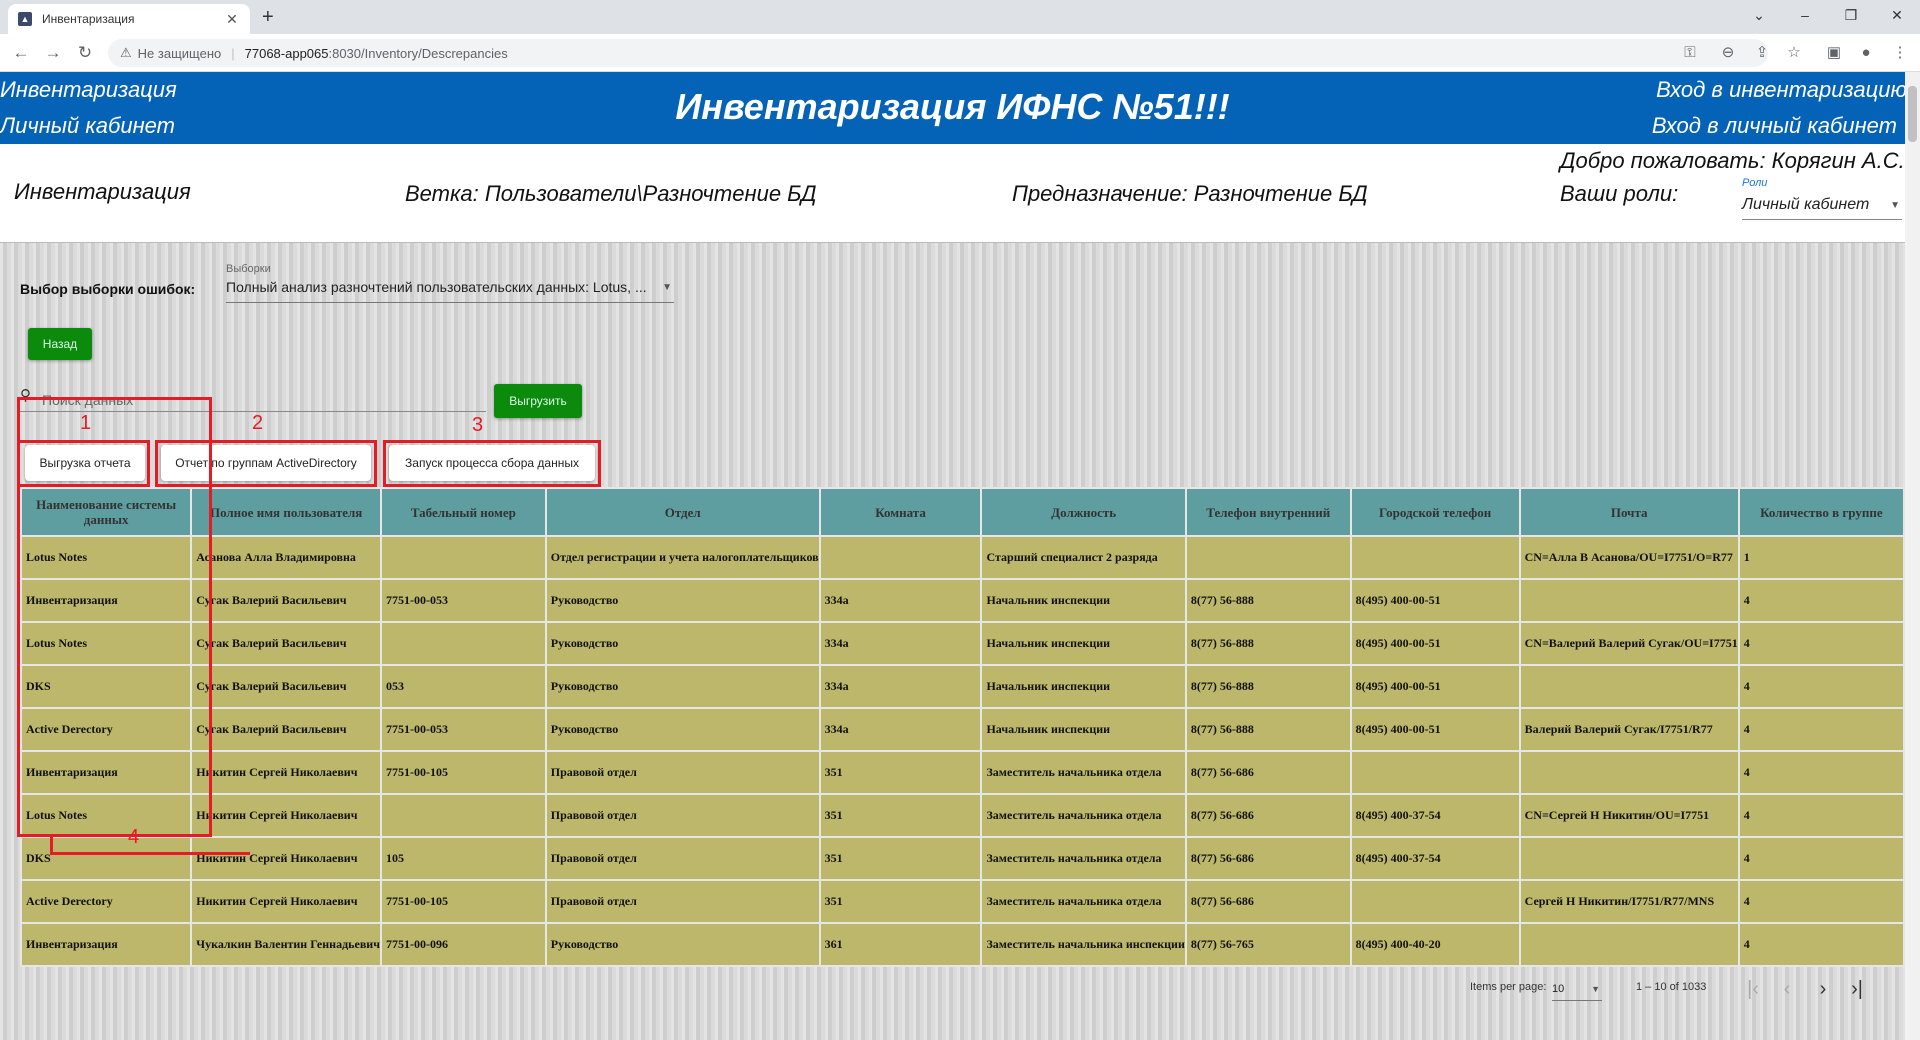  I want to click on table-cell: Никитин Сергей Николаевич, so click(286, 901).